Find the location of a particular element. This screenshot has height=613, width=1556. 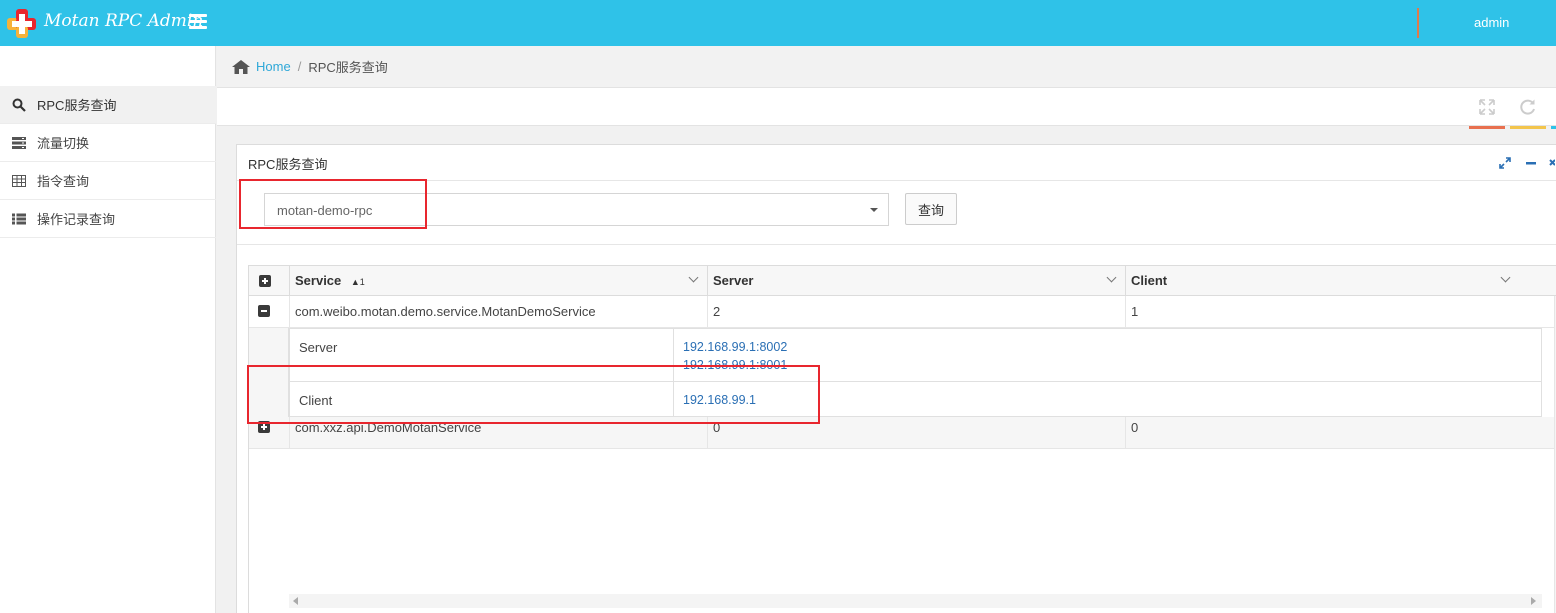

collapse-icon is located at coordinates (1531, 163).